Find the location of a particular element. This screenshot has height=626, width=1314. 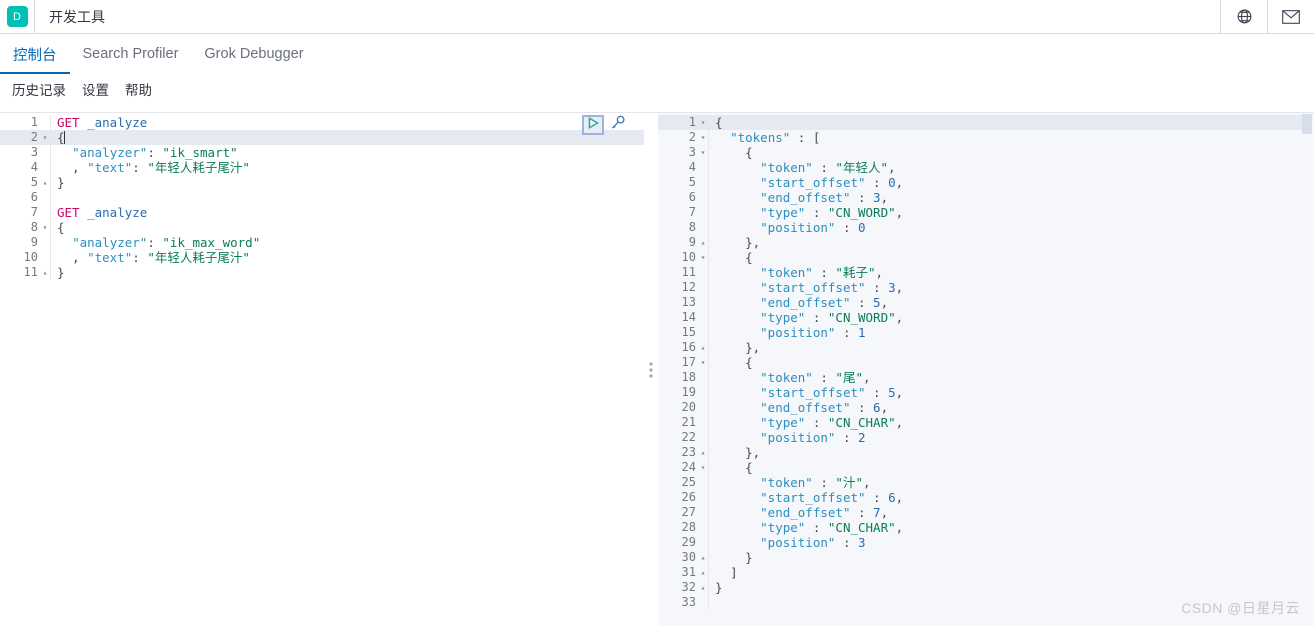

code-text: "position" : 3 is located at coordinates (1011, 542).